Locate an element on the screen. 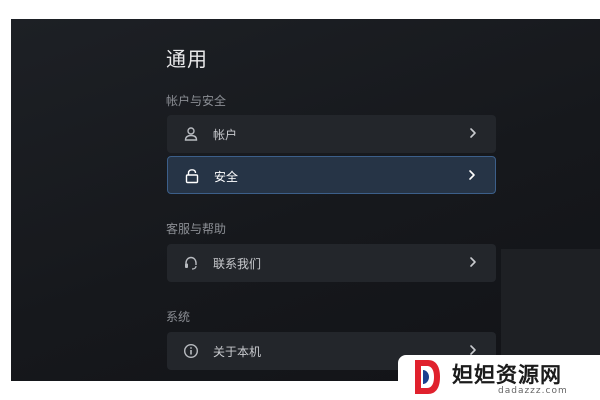 The height and width of the screenshot is (400, 600). user-icon is located at coordinates (191, 134).